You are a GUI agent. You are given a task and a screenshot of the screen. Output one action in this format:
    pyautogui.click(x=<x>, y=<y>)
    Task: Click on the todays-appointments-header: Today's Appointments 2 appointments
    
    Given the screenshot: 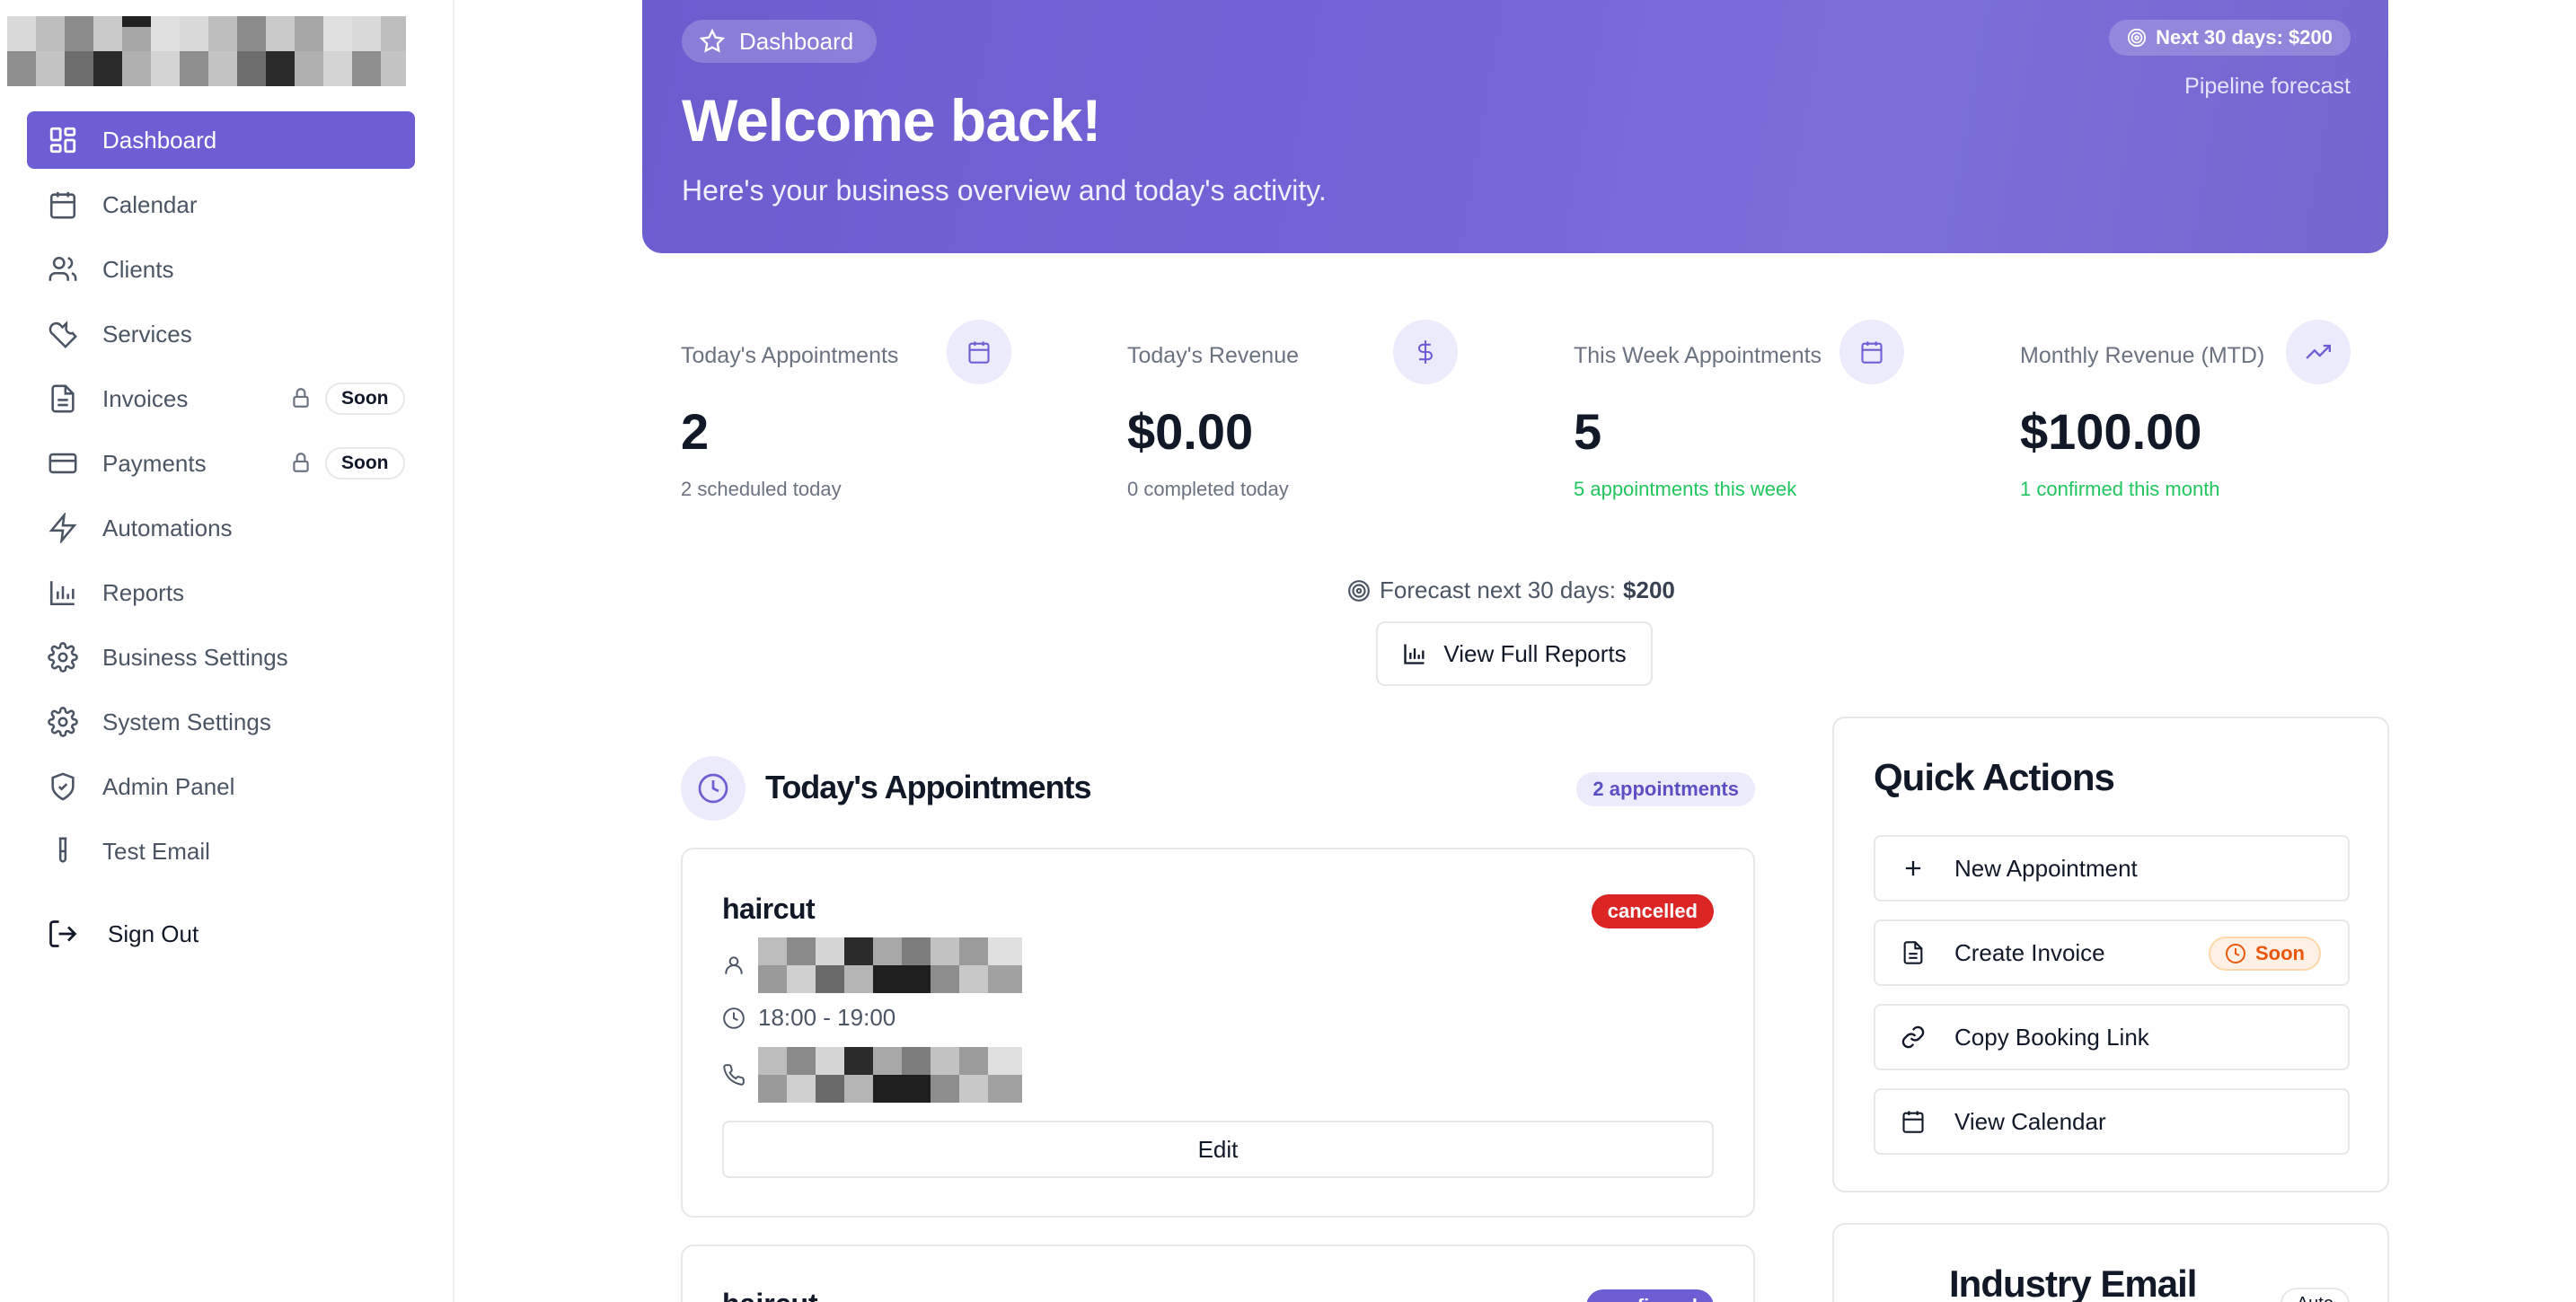 What is the action you would take?
    pyautogui.click(x=1218, y=788)
    